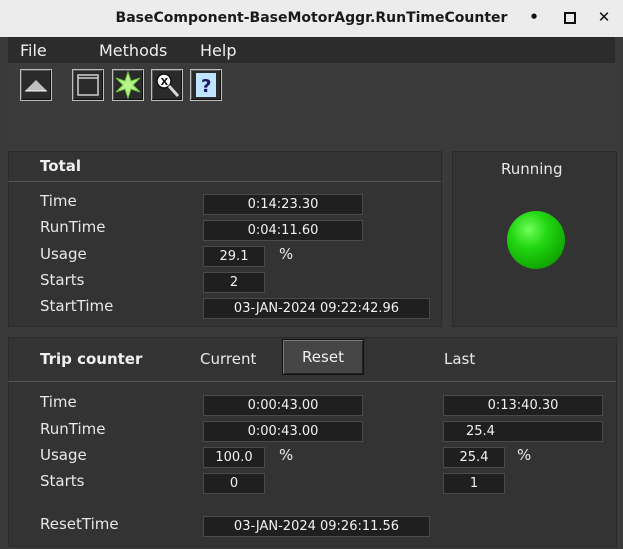 This screenshot has width=623, height=549. What do you see at coordinates (283, 405) in the screenshot?
I see `trip-current-time-field: 0:00:43.00` at bounding box center [283, 405].